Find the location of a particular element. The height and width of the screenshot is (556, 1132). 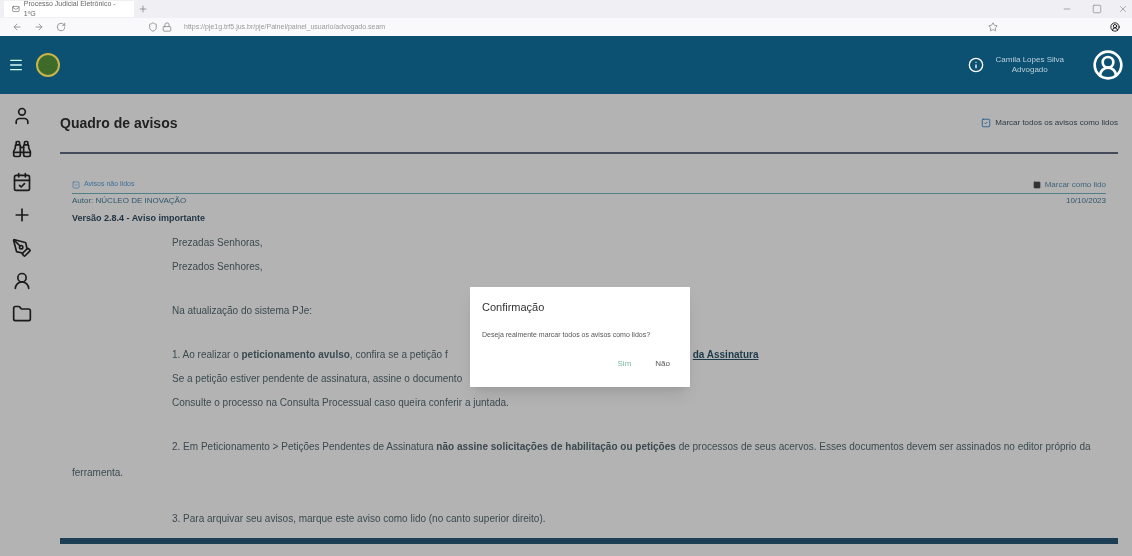

notice-text: 1. Ao realizar o peticionamento avulso, confira se a petição f is located at coordinates (310, 354).